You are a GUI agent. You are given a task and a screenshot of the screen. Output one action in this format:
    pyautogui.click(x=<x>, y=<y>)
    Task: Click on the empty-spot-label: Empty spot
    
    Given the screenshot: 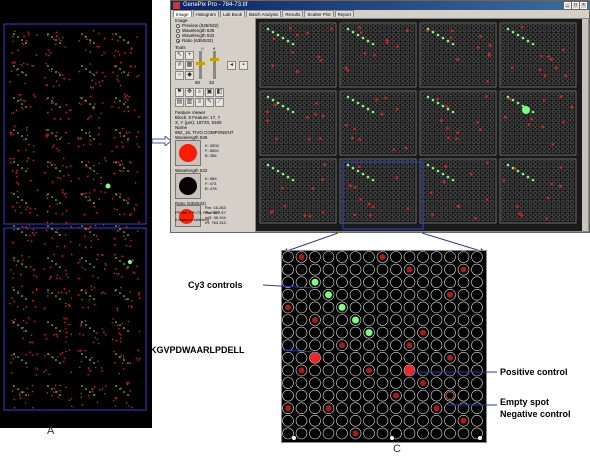 What is the action you would take?
    pyautogui.click(x=525, y=402)
    